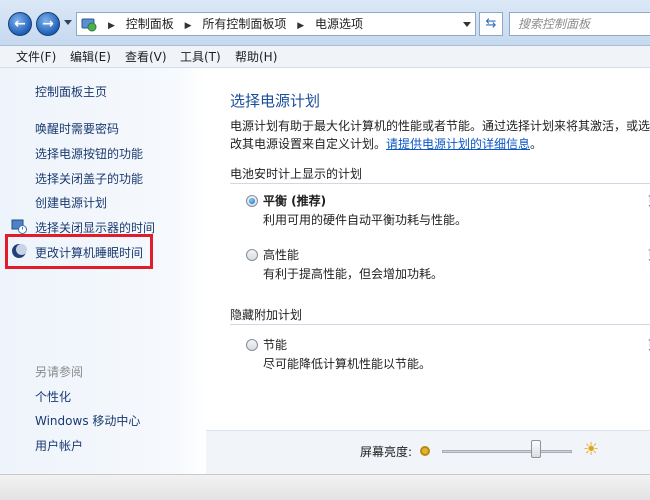  Describe the element at coordinates (325, 57) in the screenshot. I see `menu-bar: 文件(F) 编辑(E) 查看(V) 工具(T) 帮助(H)` at that location.